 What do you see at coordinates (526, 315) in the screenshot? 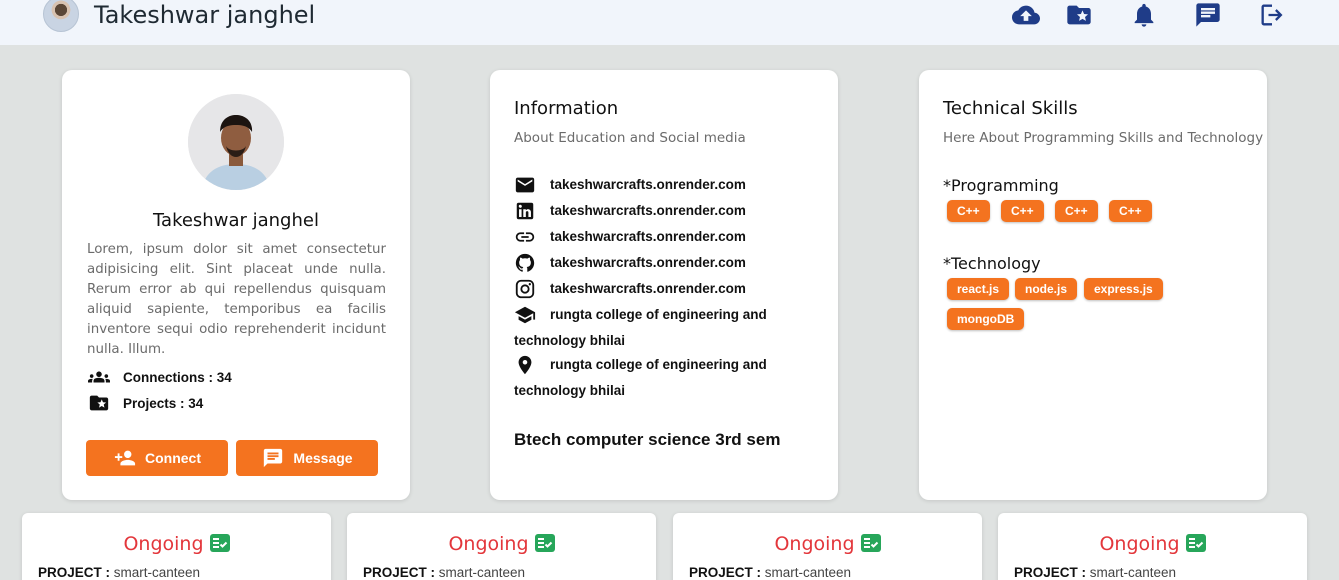
I see `graduation-cap-icon` at bounding box center [526, 315].